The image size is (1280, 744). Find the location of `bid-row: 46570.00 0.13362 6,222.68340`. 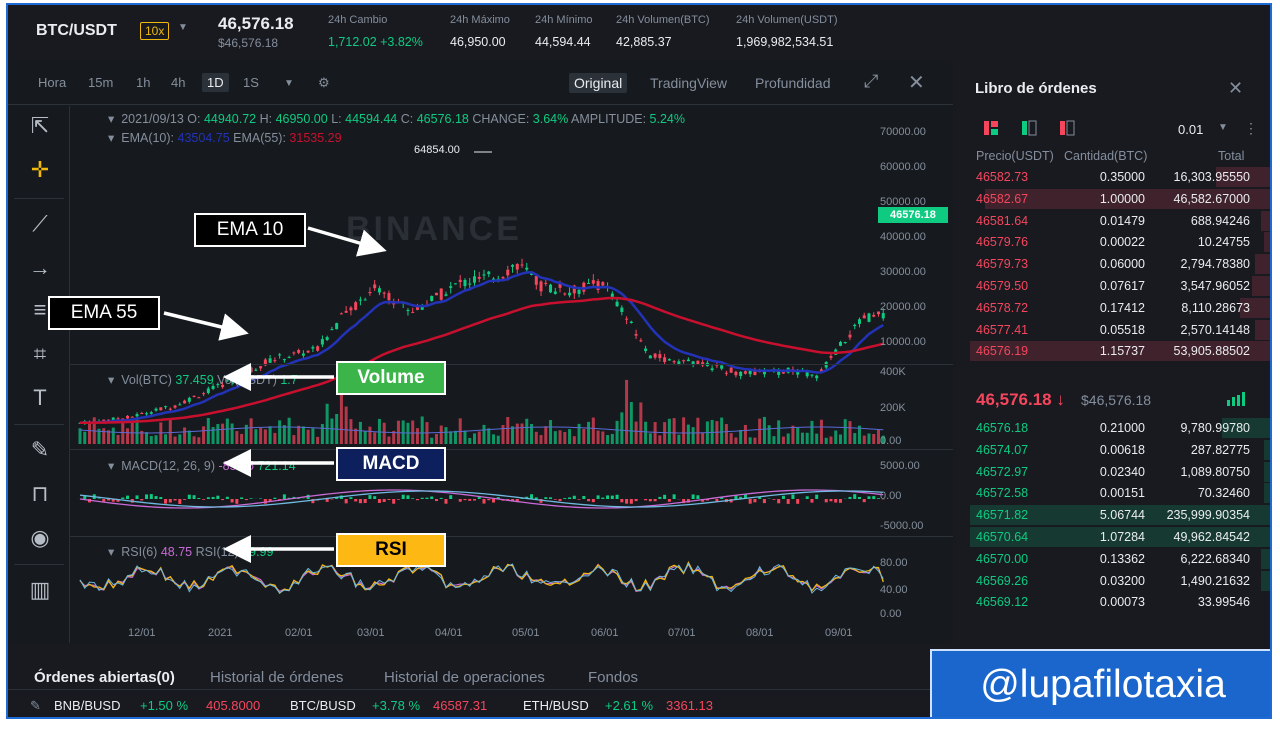

bid-row: 46570.00 0.13362 6,222.68340 is located at coordinates (1113, 559).